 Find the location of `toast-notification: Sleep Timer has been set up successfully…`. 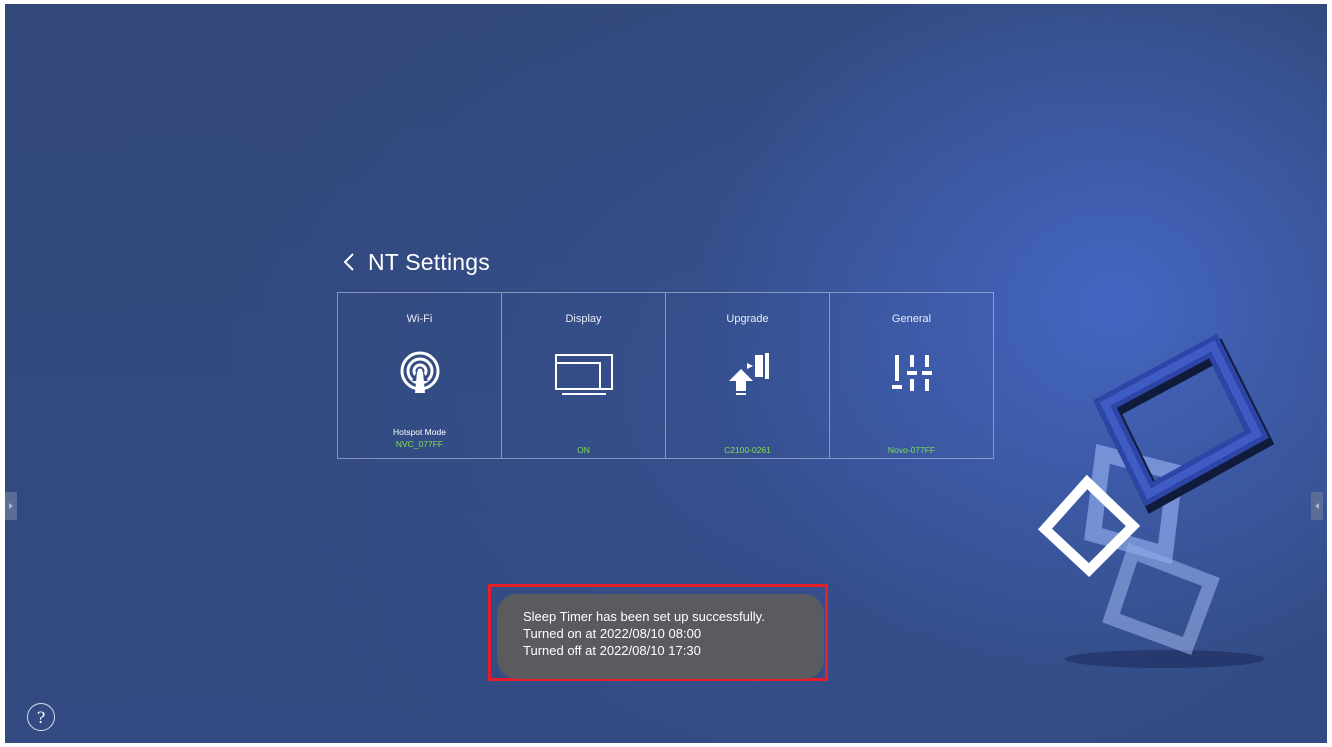

toast-notification: Sleep Timer has been set up successfully… is located at coordinates (660, 636).